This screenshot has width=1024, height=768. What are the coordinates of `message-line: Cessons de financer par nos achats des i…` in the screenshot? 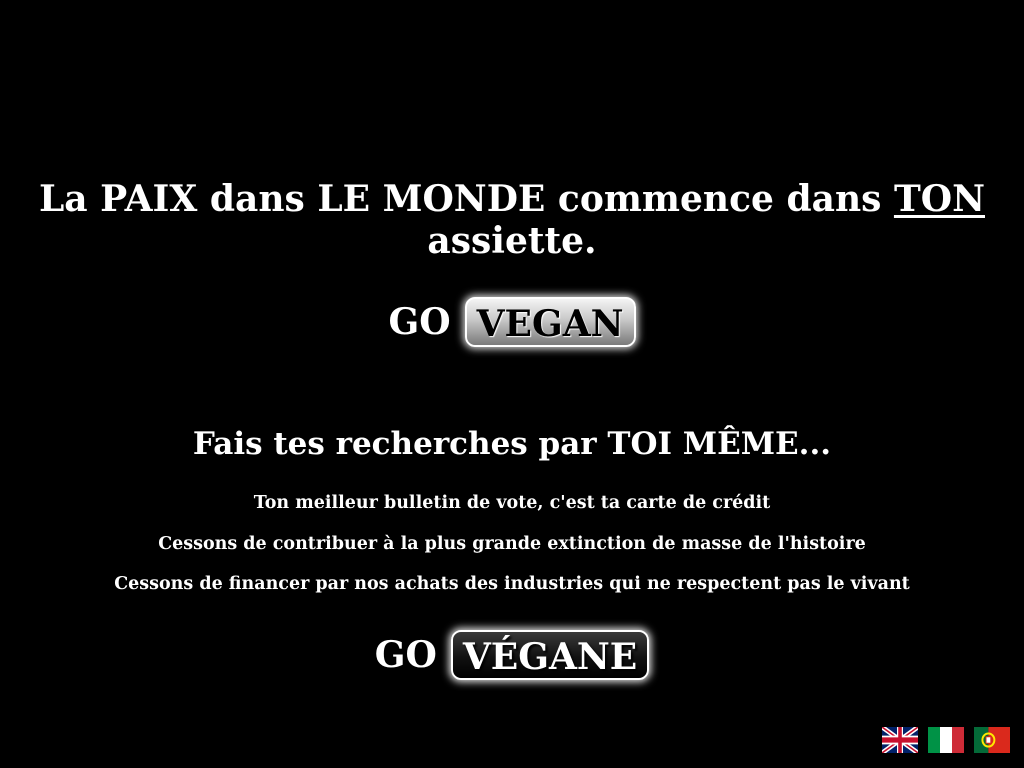 It's located at (512, 584).